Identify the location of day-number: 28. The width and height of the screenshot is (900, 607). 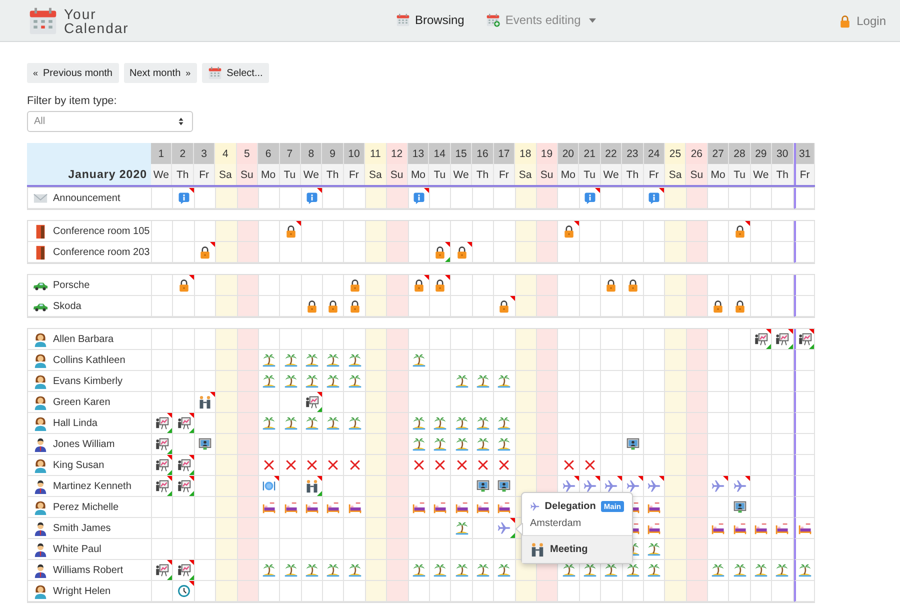
(740, 153).